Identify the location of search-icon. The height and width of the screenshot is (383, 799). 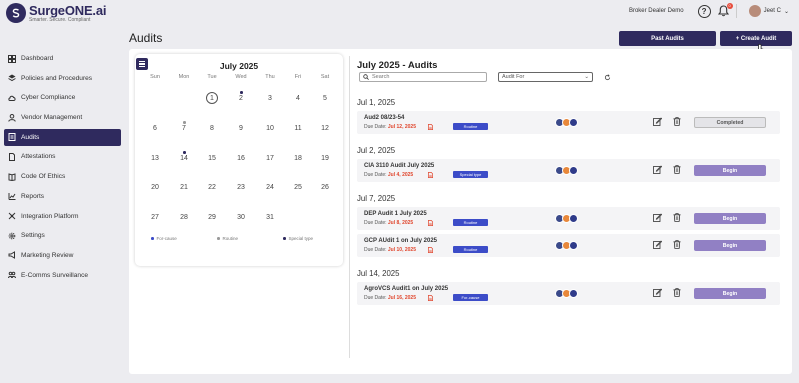
(366, 77).